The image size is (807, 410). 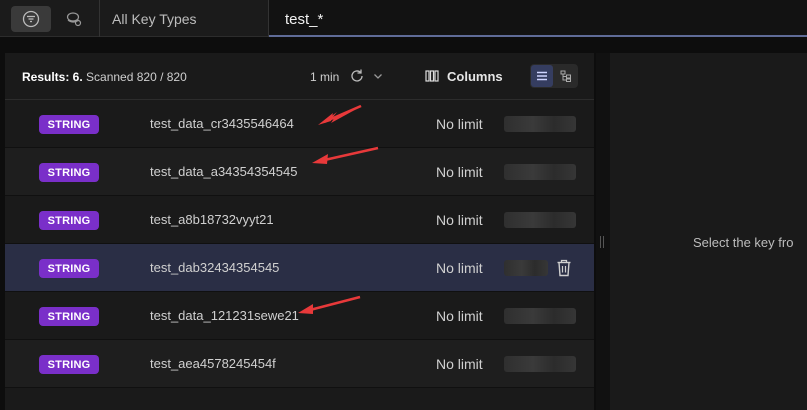 I want to click on columns-button: Columns, so click(x=464, y=76).